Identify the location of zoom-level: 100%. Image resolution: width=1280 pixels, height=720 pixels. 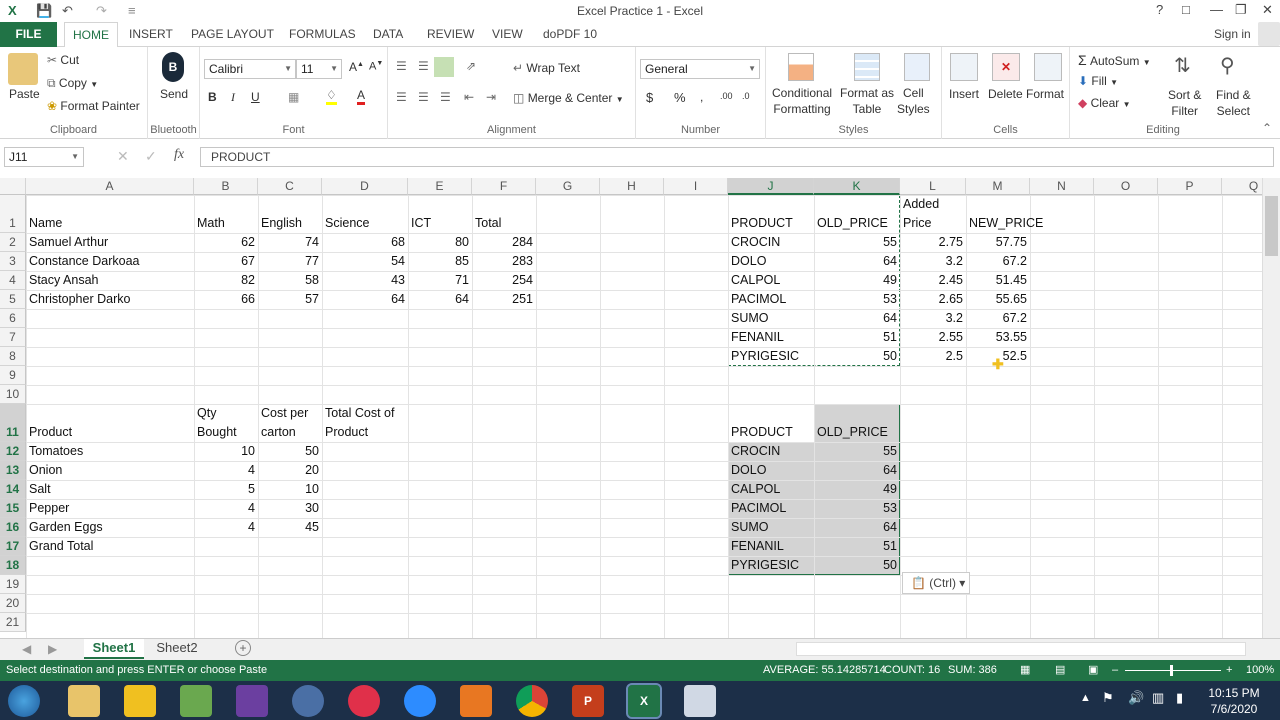
(1260, 670).